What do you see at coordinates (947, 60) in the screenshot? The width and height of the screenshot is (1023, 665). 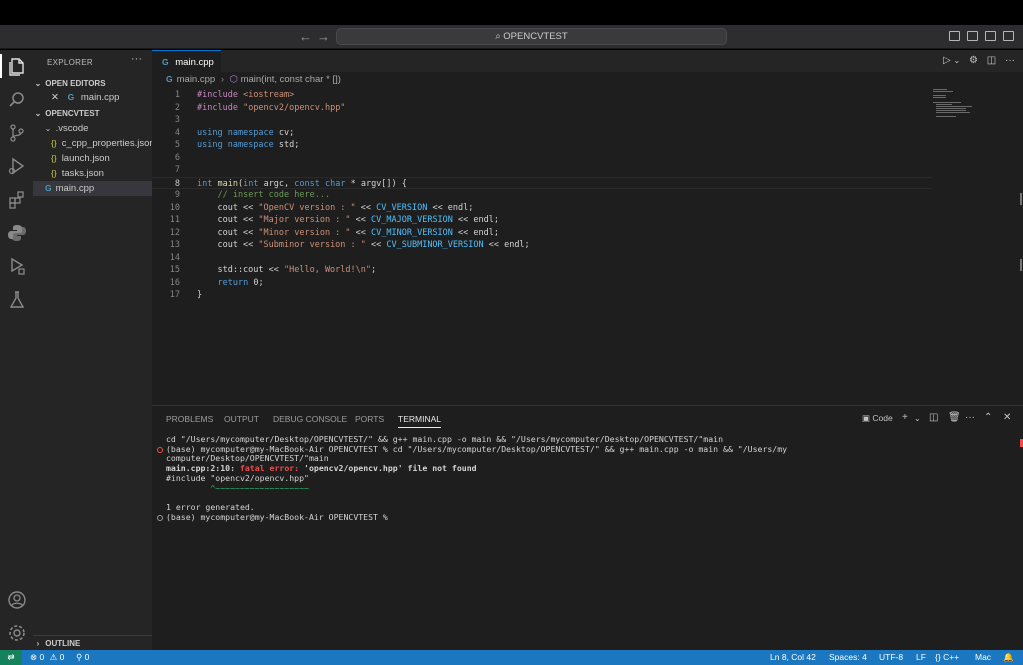 I see `run-icon: ▷` at bounding box center [947, 60].